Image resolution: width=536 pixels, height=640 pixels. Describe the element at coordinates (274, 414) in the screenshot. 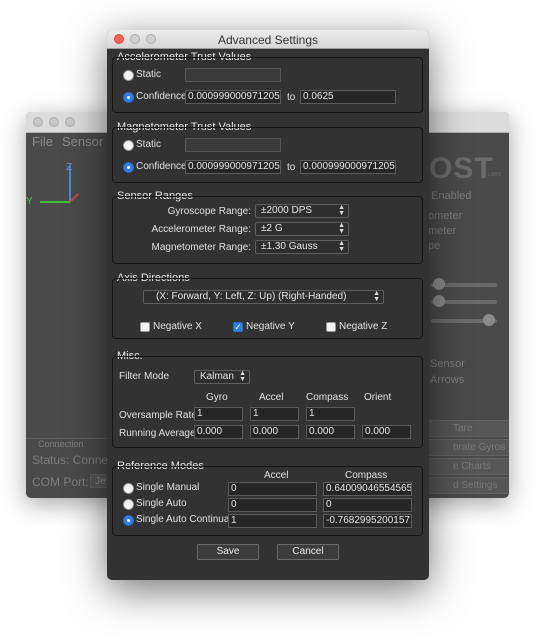

I see `oversample-accel-field: 1` at that location.